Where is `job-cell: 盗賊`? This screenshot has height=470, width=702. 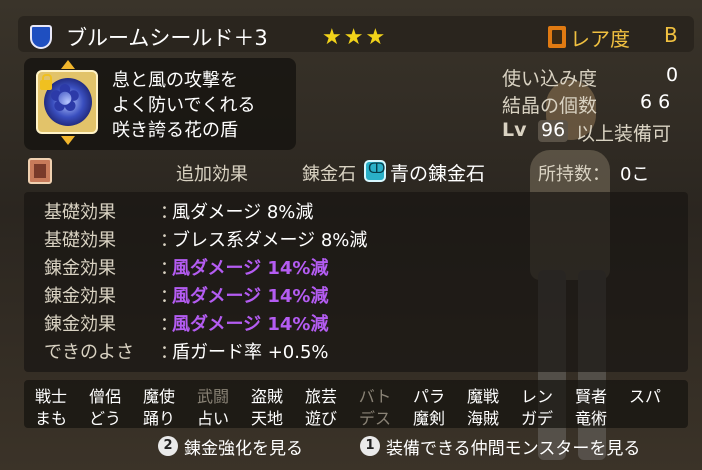 job-cell: 盗賊 is located at coordinates (266, 396).